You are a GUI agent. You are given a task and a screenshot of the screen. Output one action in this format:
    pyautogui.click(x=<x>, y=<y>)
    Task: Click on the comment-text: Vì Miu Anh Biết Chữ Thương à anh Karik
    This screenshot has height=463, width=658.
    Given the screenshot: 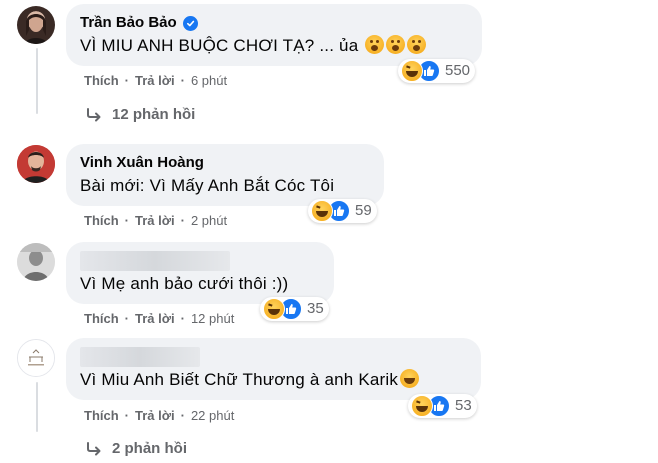 What is the action you would take?
    pyautogui.click(x=273, y=380)
    